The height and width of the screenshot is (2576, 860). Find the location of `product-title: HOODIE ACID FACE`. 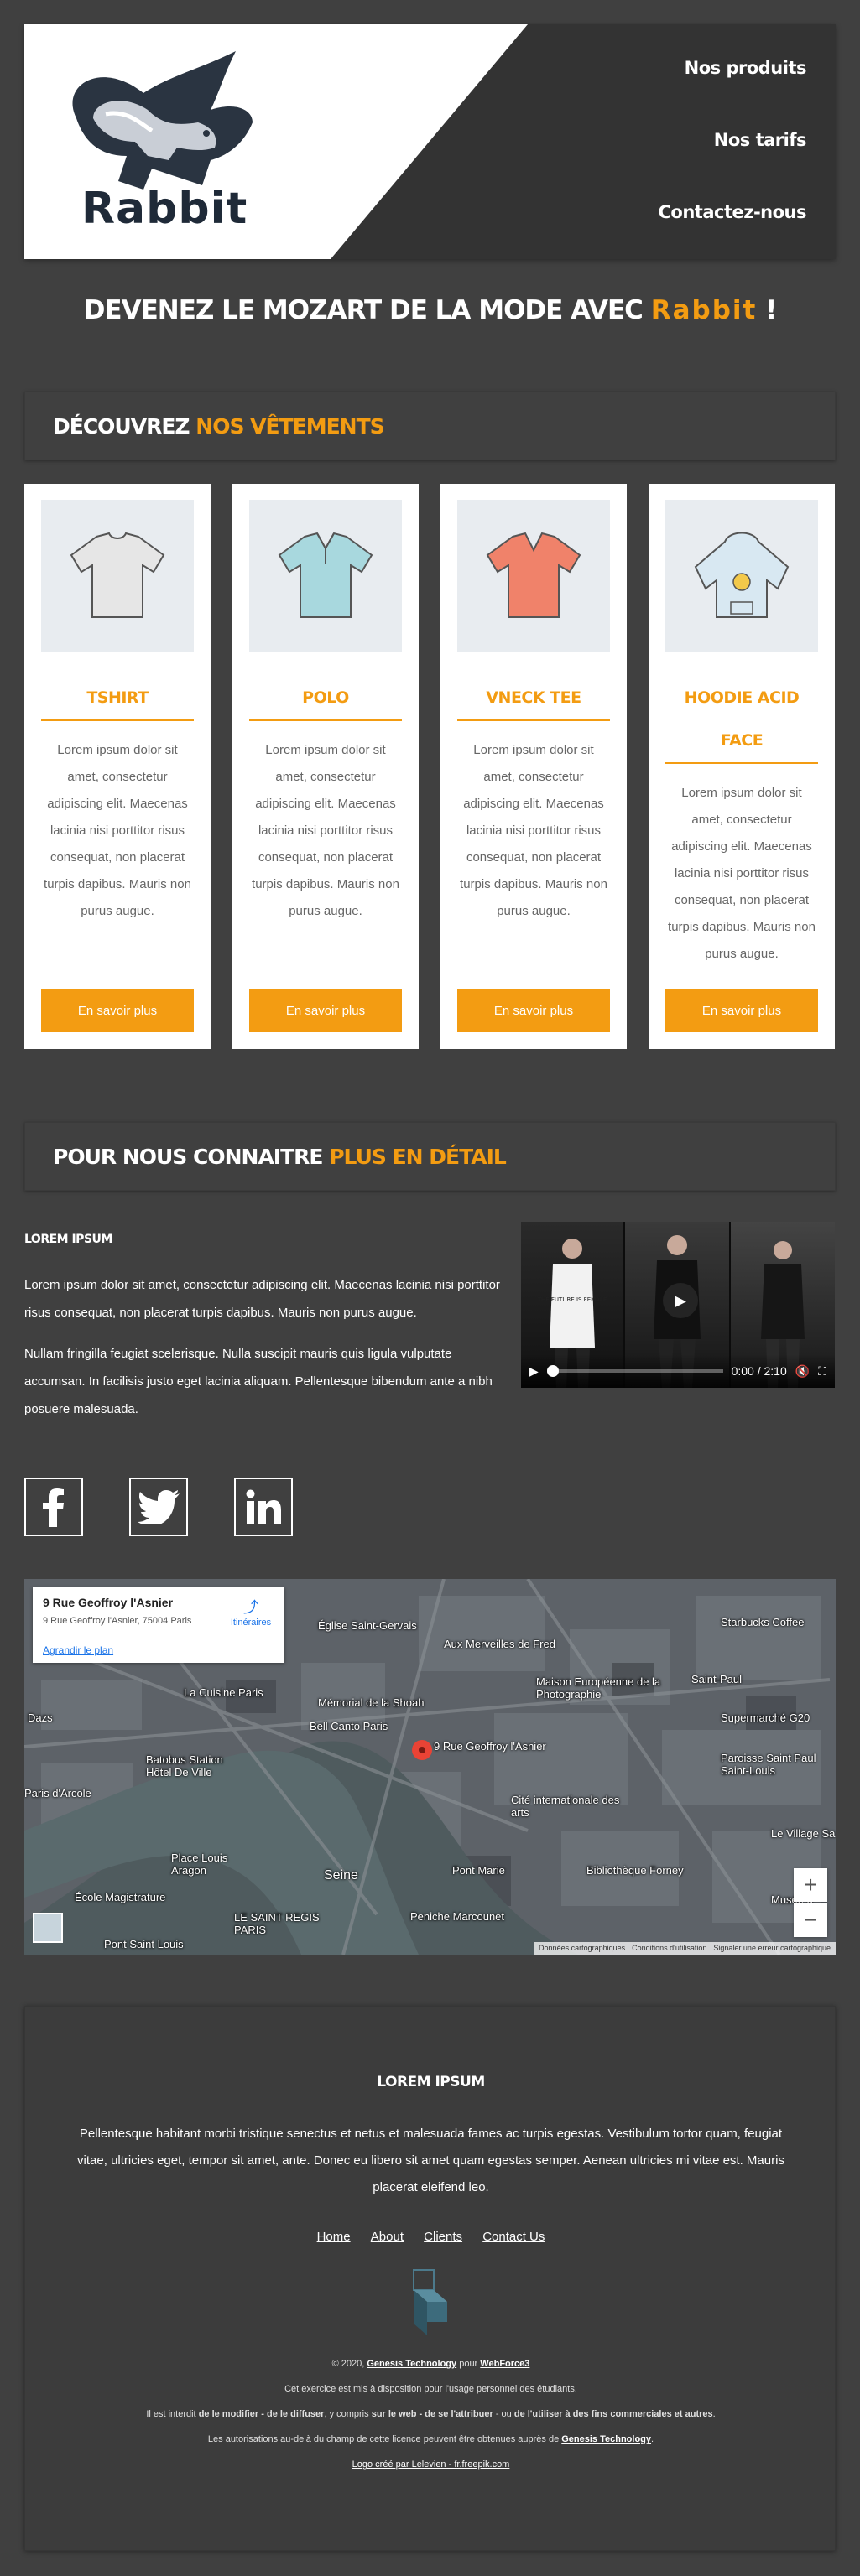

product-title: HOODIE ACID FACE is located at coordinates (742, 719).